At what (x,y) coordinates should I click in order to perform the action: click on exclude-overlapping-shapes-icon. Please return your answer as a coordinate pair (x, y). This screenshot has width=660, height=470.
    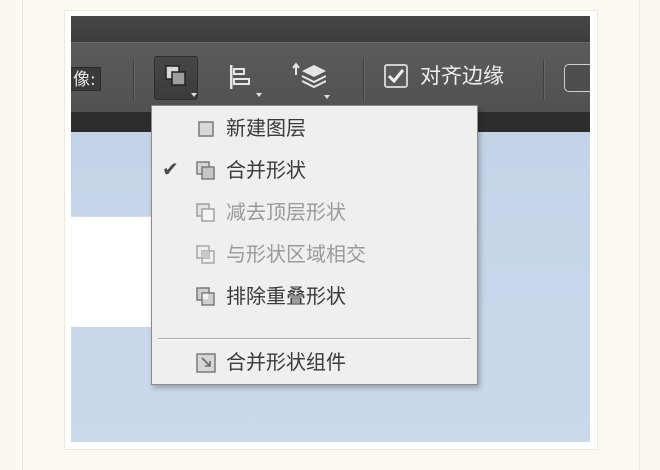
    Looking at the image, I should click on (205, 296).